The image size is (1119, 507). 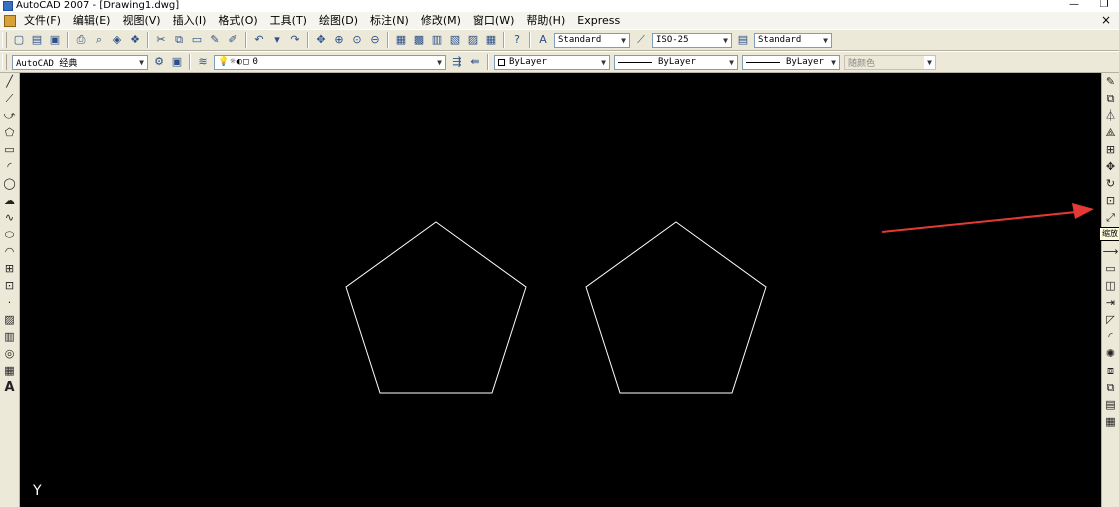 I want to click on zoom-realtime-icon: ⊕, so click(x=339, y=40).